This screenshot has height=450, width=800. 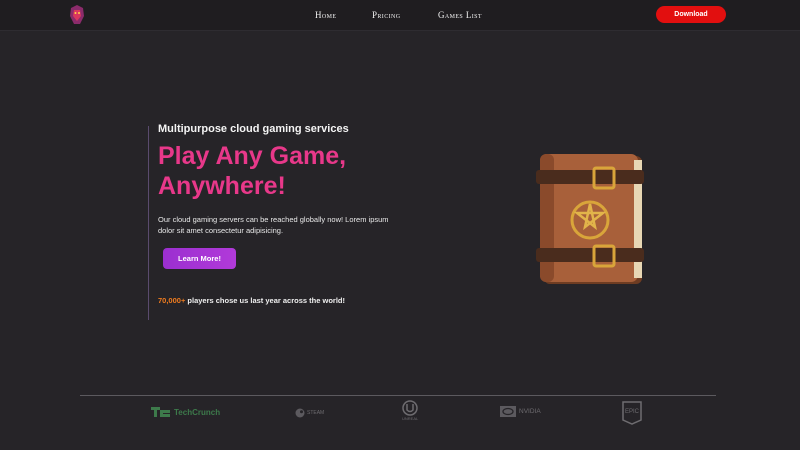 I want to click on partner-steam: STEAM, so click(x=309, y=413).